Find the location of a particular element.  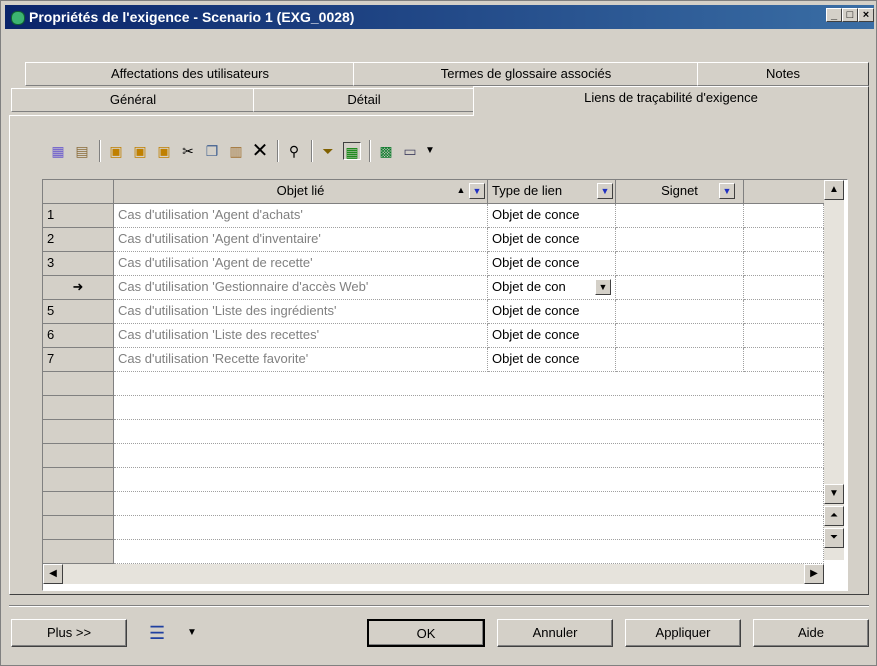

copy-icon: ❐ is located at coordinates (212, 151).